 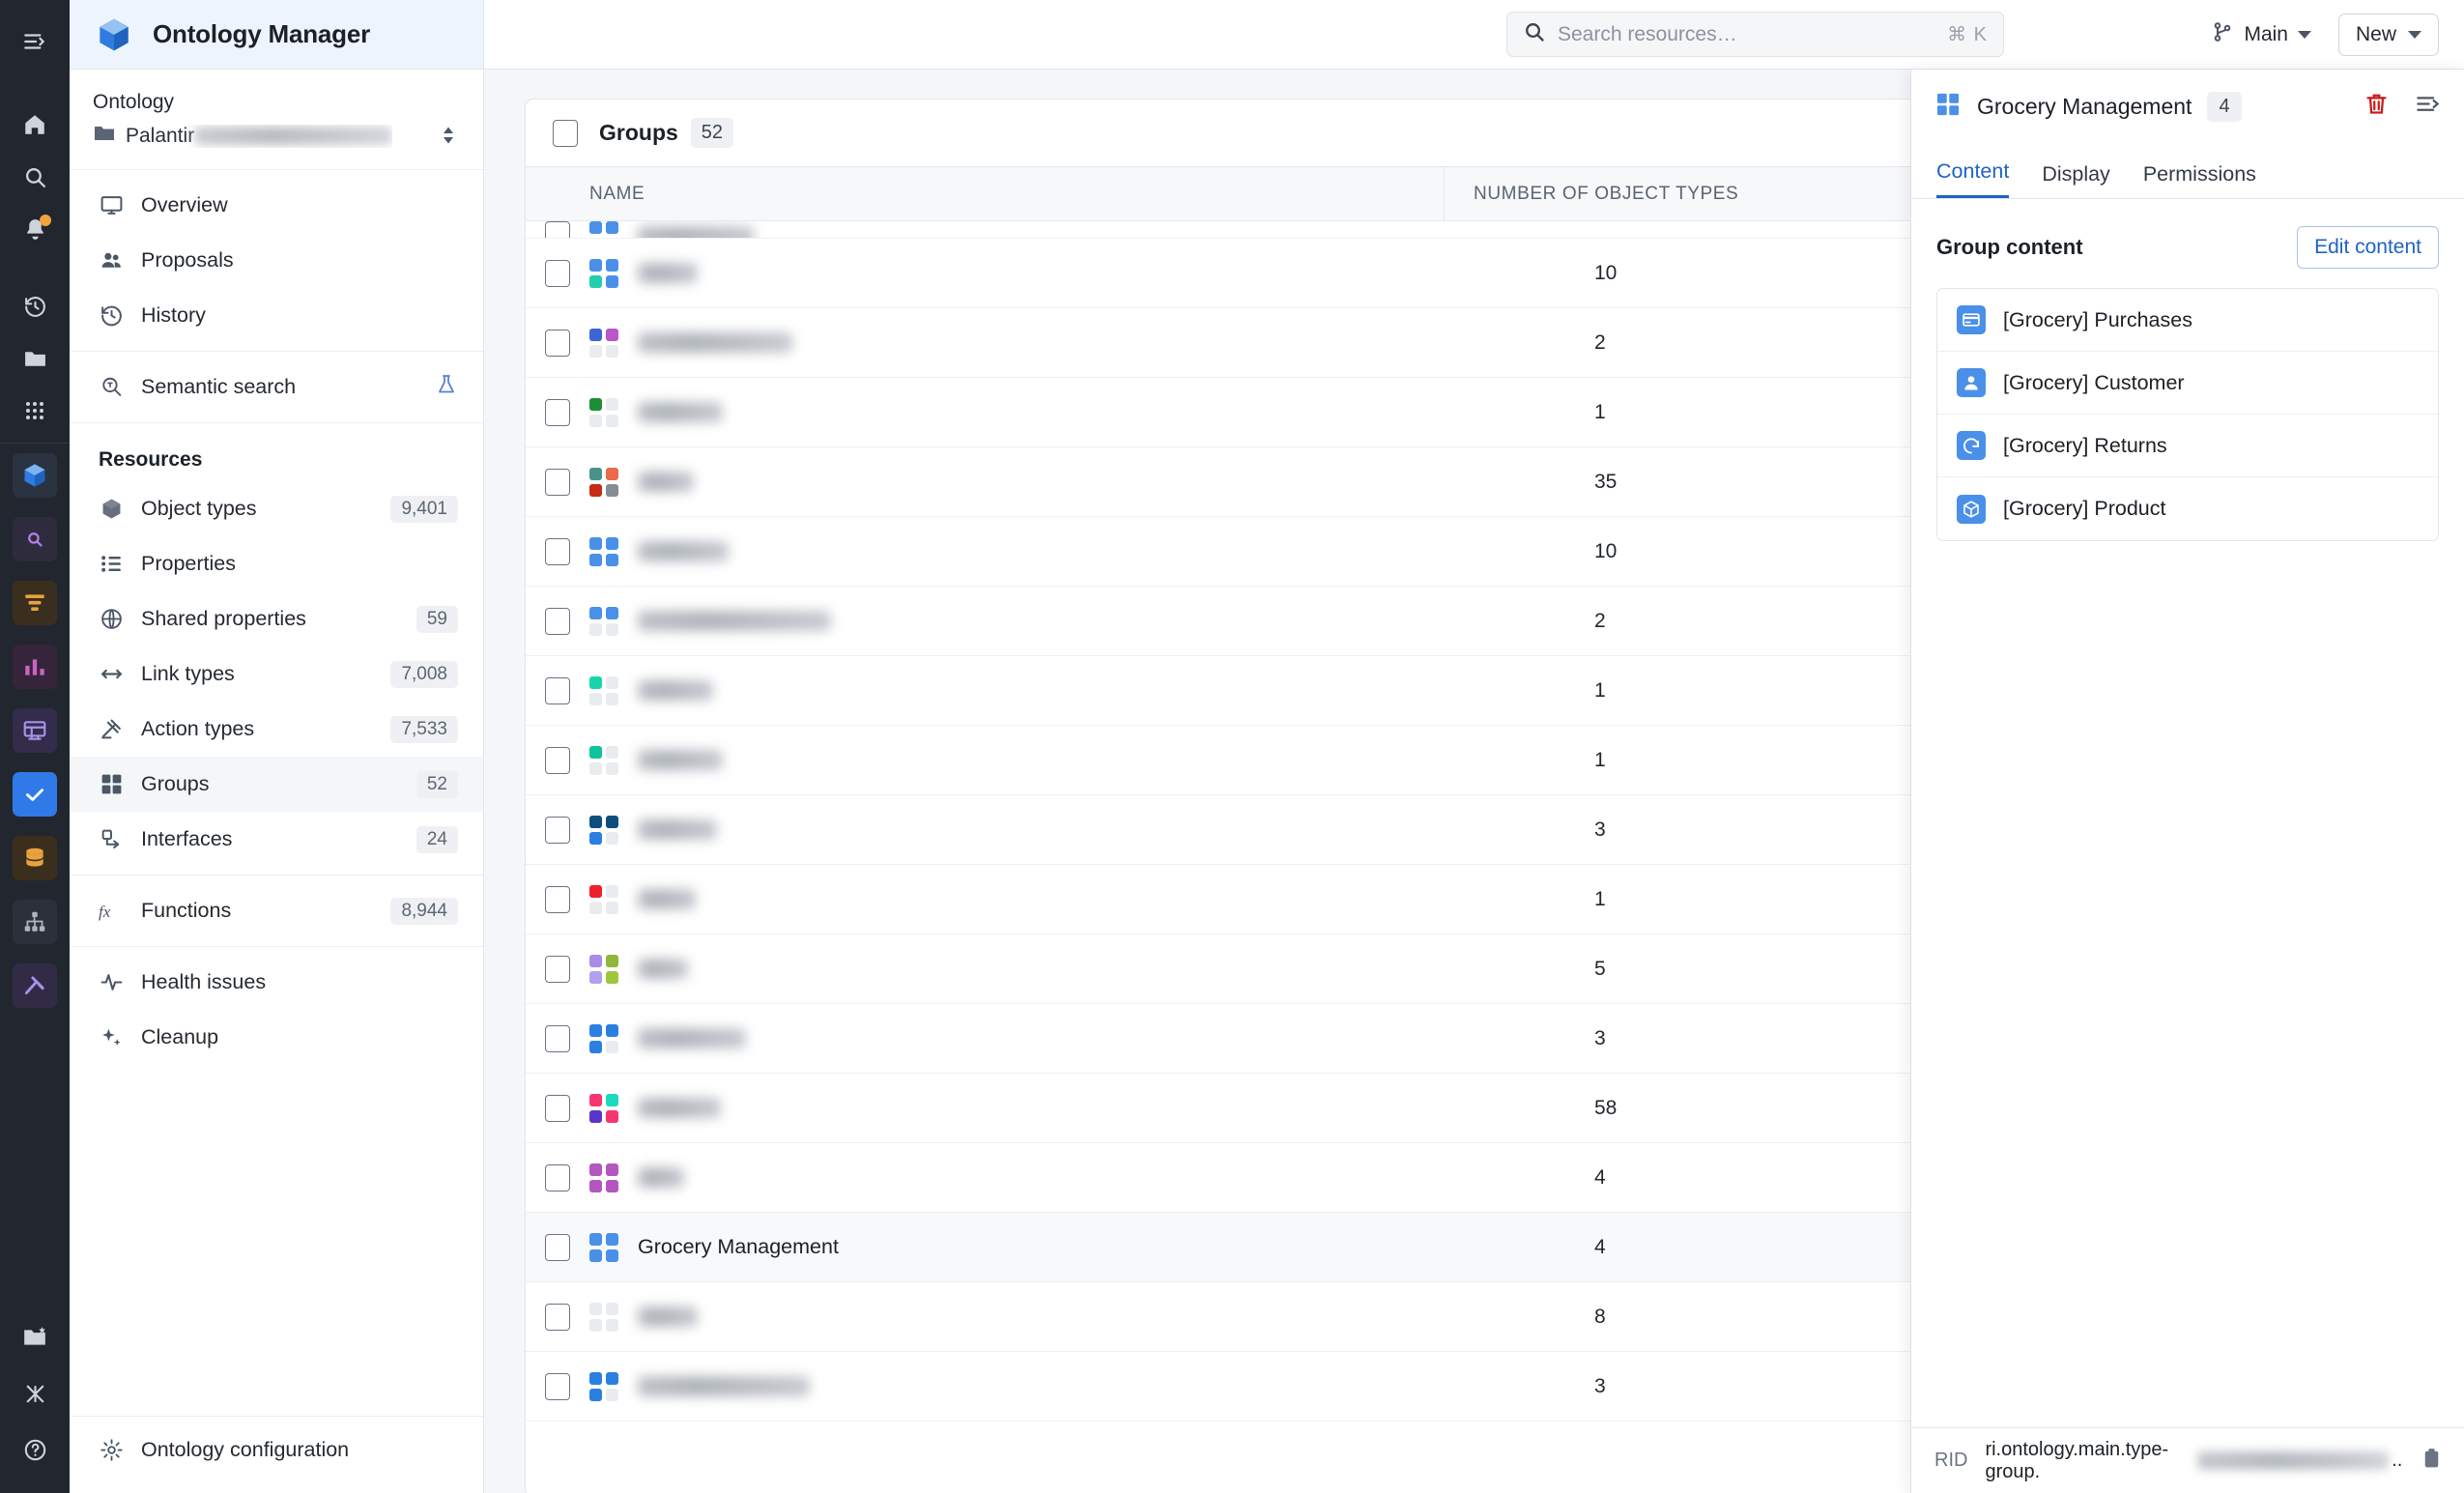 What do you see at coordinates (276, 315) in the screenshot?
I see `sidebar-item-history: History` at bounding box center [276, 315].